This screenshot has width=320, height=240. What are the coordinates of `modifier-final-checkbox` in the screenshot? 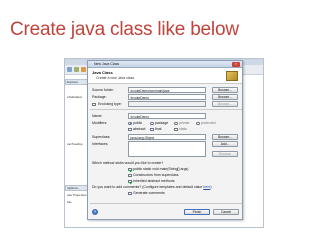 It's located at (152, 129).